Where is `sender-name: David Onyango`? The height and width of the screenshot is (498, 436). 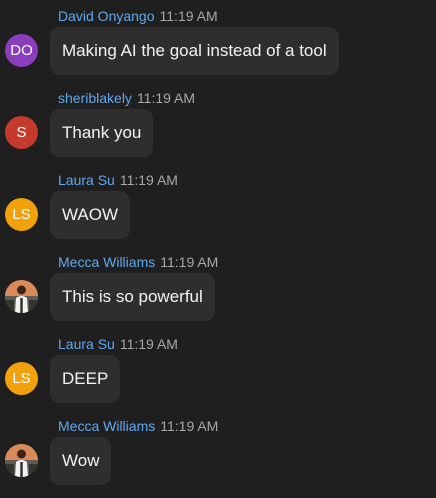
sender-name: David Onyango is located at coordinates (106, 16).